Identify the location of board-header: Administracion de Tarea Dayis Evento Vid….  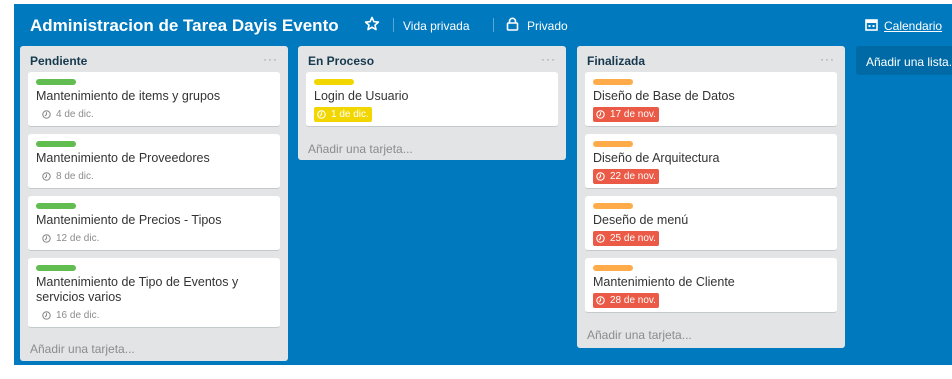
(483, 23).